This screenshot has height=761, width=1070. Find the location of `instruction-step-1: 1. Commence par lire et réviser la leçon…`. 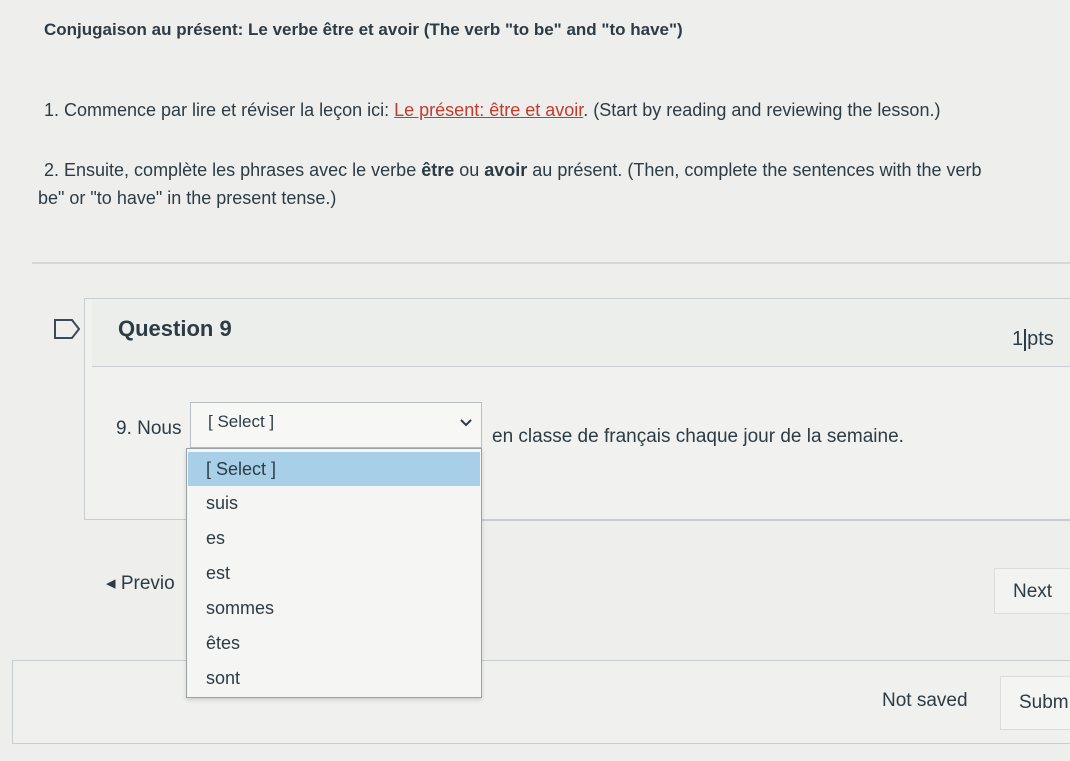

instruction-step-1: 1. Commence par lire et réviser la leçon… is located at coordinates (492, 110).